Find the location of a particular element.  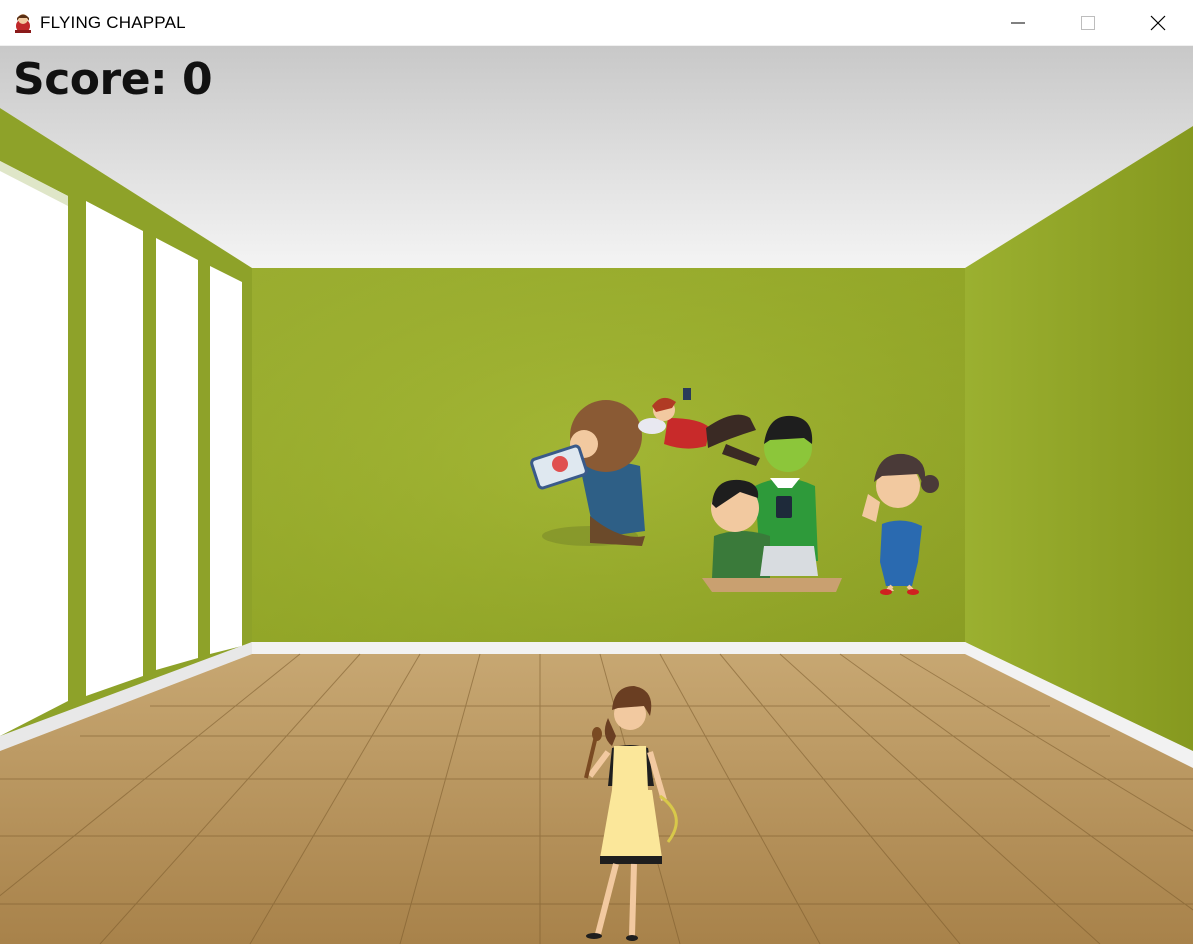

window-controls is located at coordinates (1088, 23).